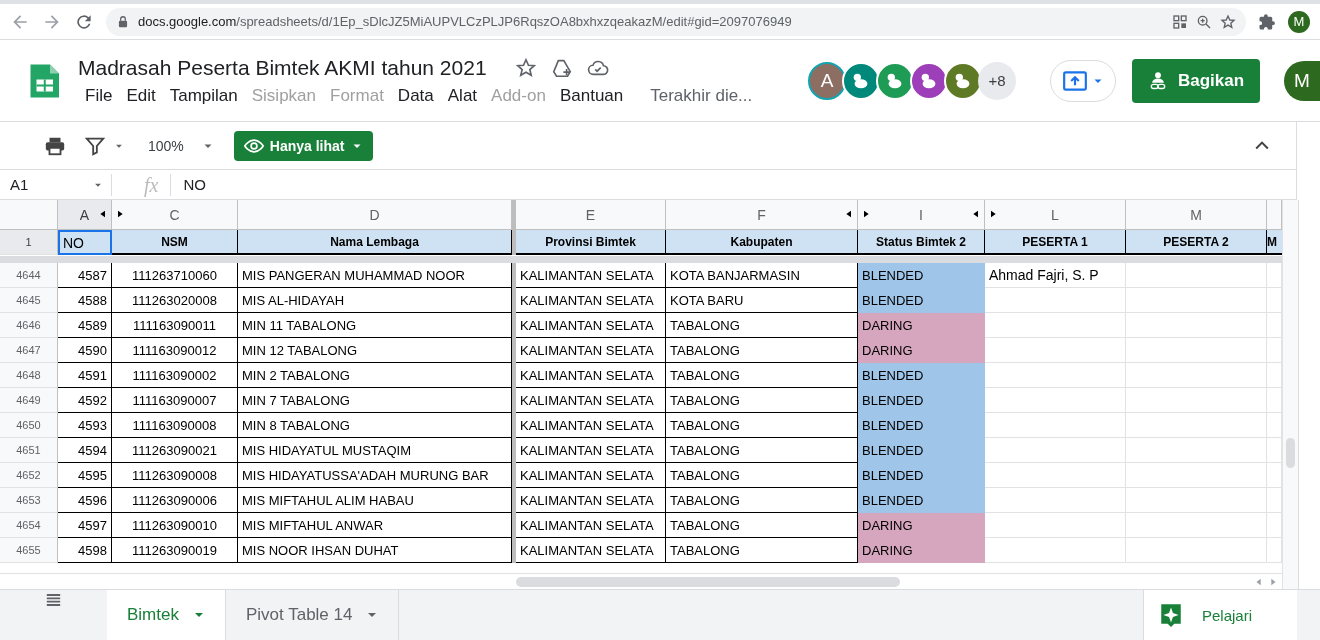 This screenshot has width=1320, height=640. I want to click on row-number: 4653, so click(29, 500).